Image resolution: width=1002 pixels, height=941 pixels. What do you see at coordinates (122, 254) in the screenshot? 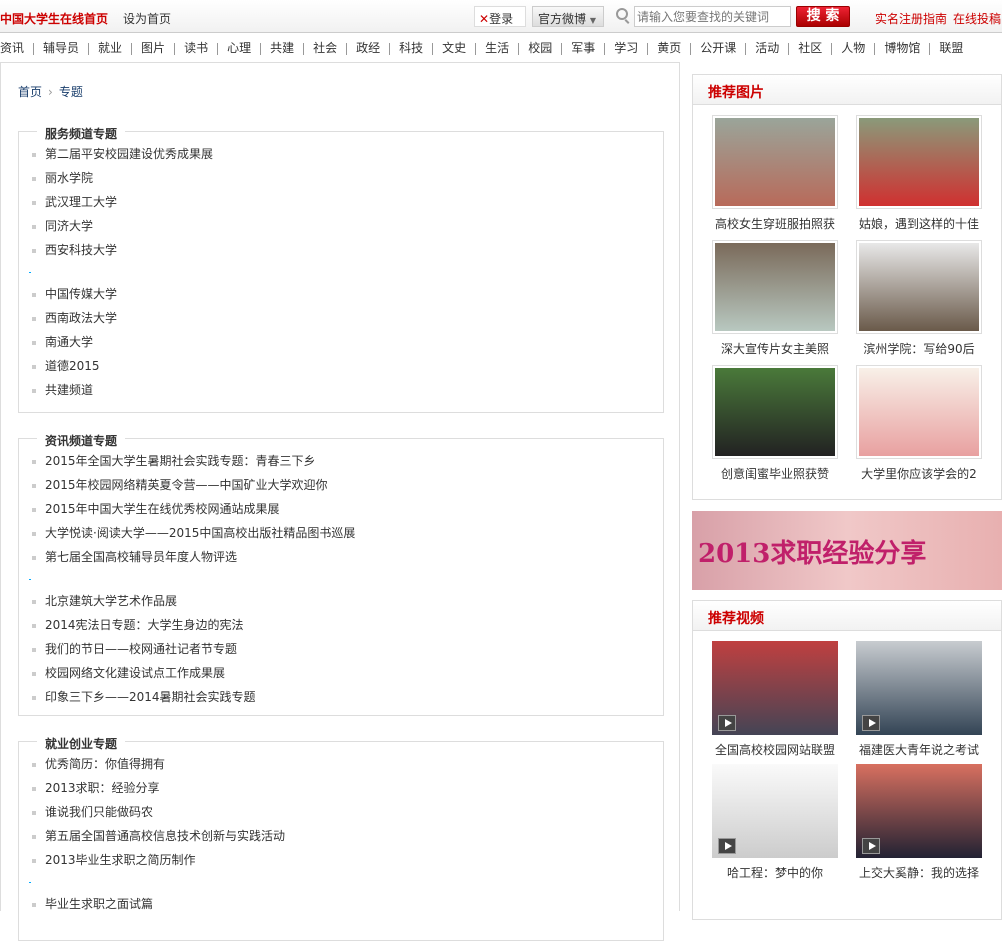
I see `topic-link: 西安科技大学` at bounding box center [122, 254].